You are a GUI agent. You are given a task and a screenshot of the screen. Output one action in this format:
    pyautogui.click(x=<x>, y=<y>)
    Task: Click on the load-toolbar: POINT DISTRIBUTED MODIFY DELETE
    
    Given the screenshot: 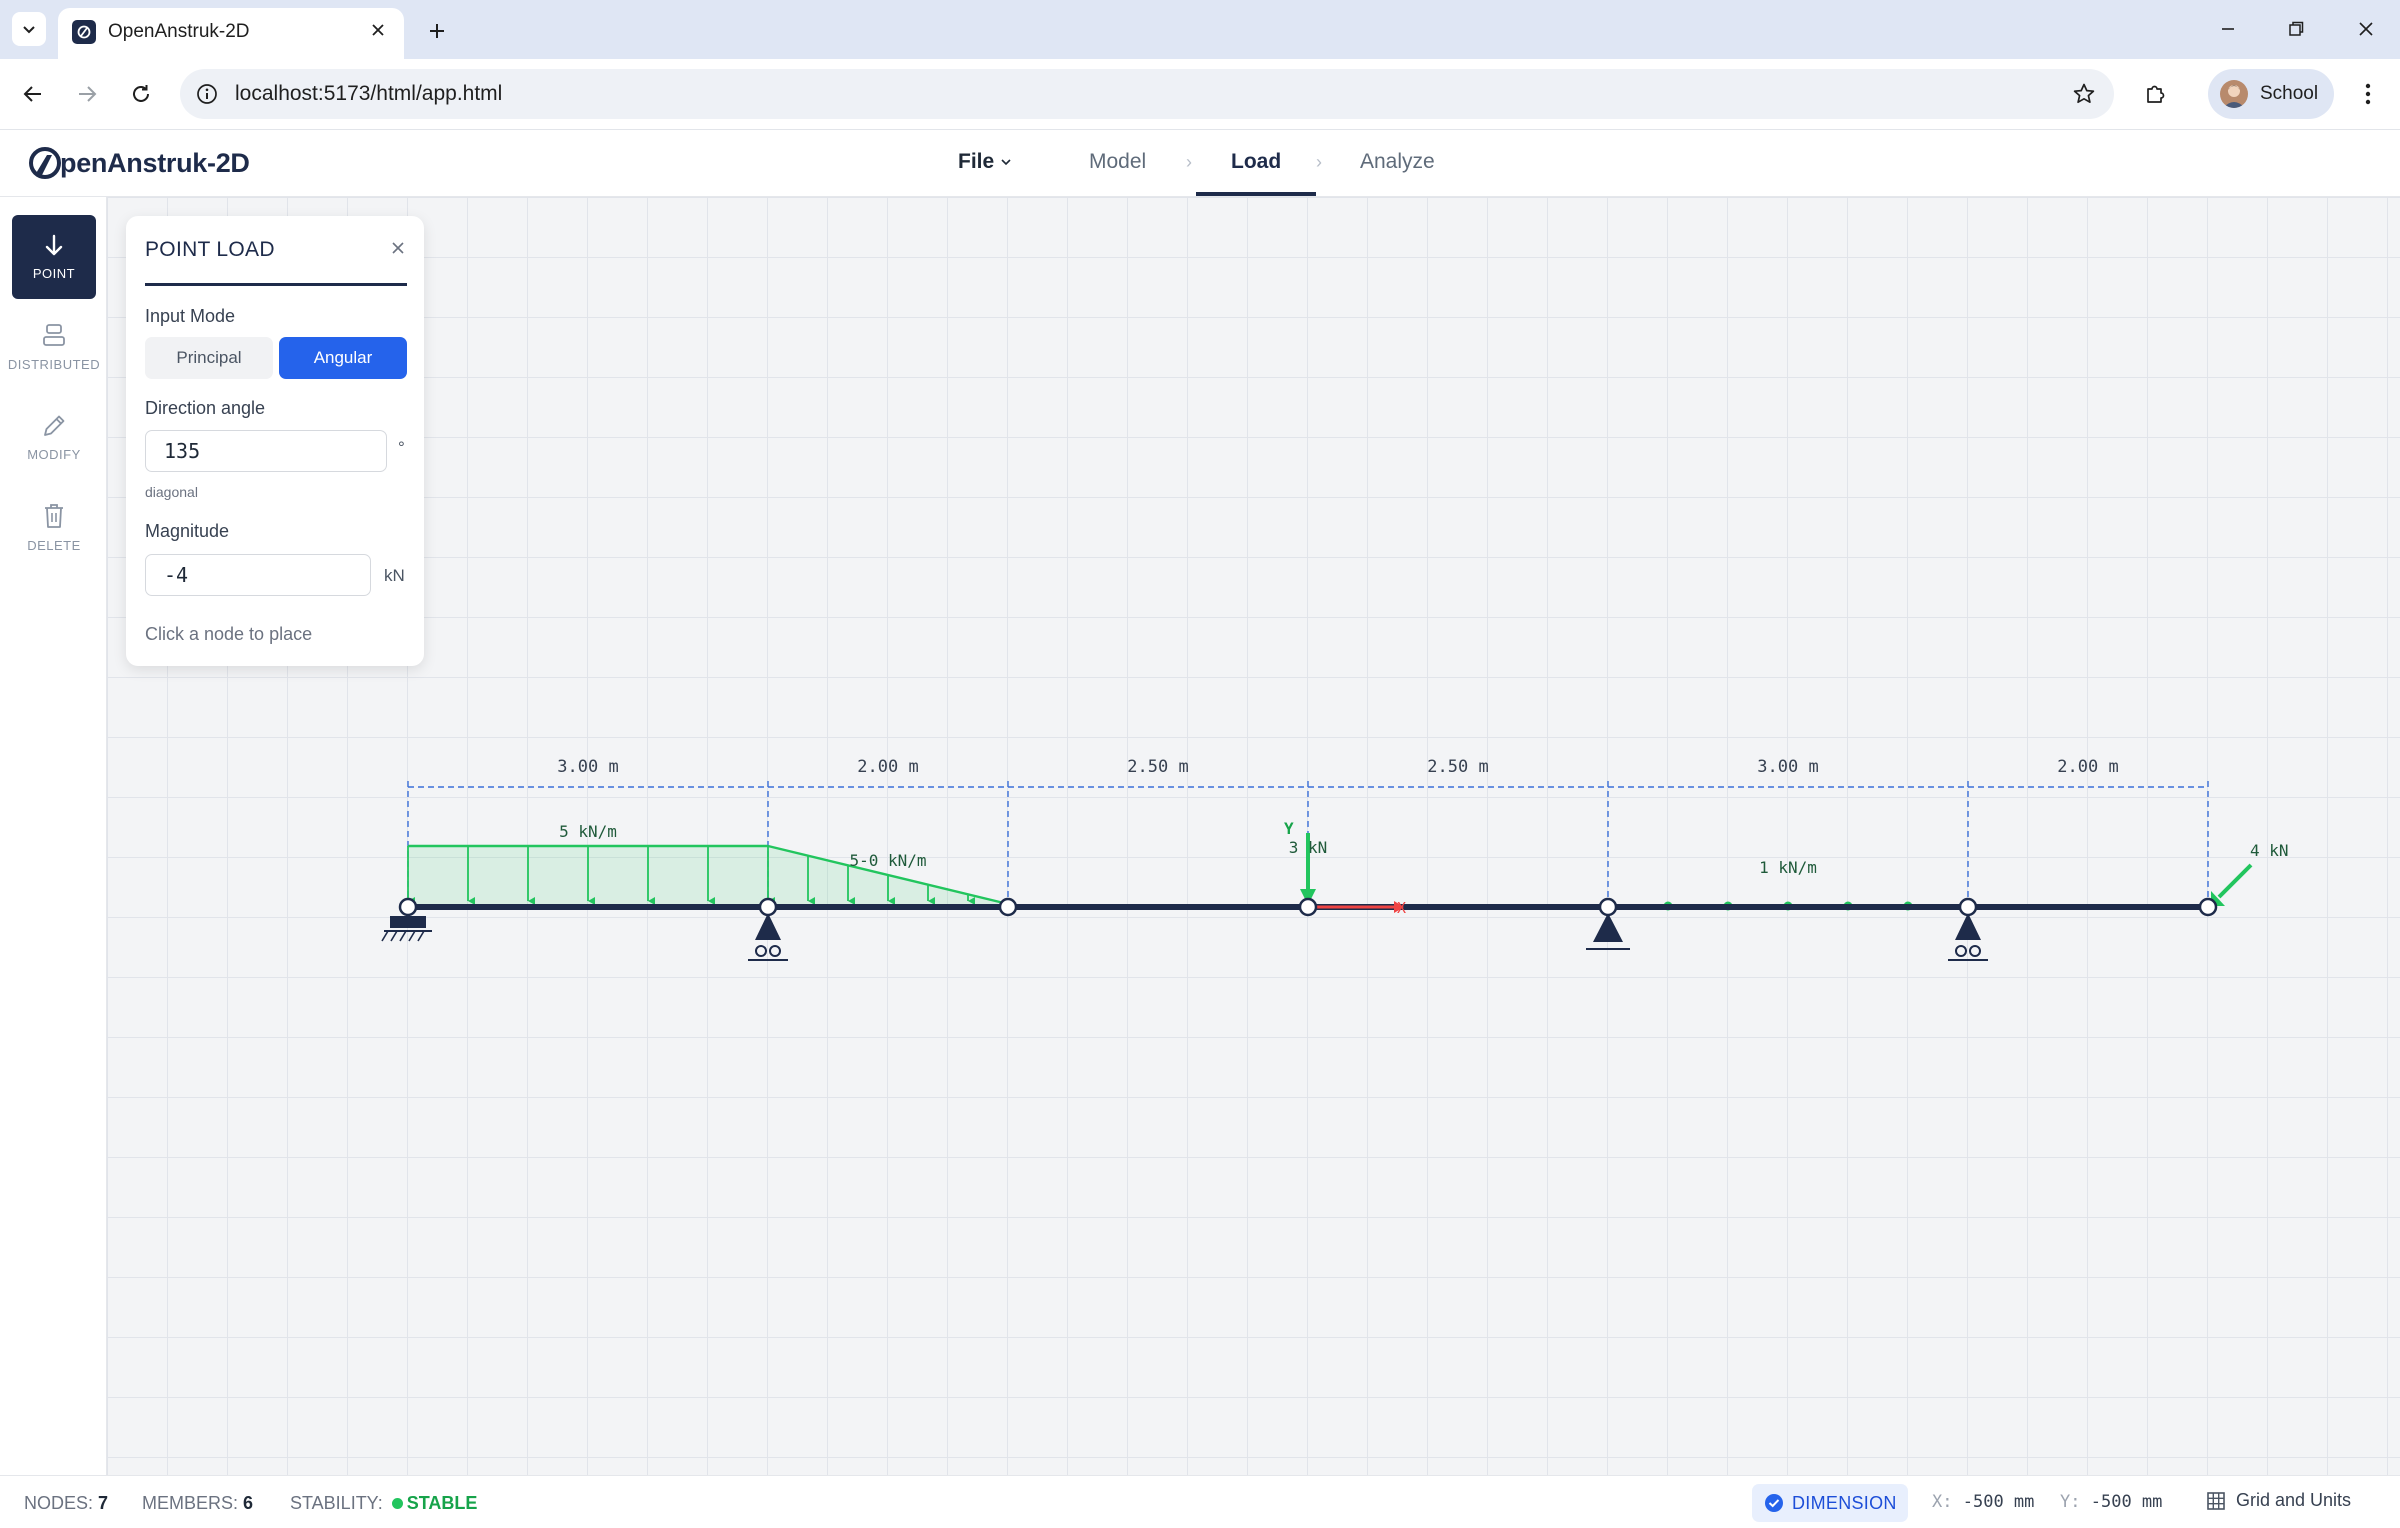 What is the action you would take?
    pyautogui.click(x=53, y=836)
    